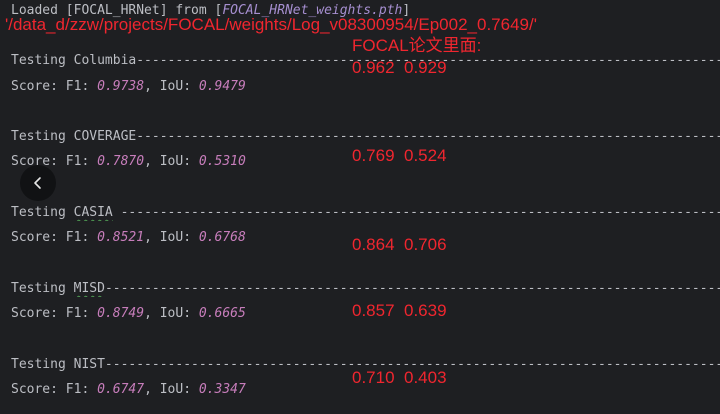  What do you see at coordinates (121, 389) in the screenshot?
I see `f1-value: 0.6747` at bounding box center [121, 389].